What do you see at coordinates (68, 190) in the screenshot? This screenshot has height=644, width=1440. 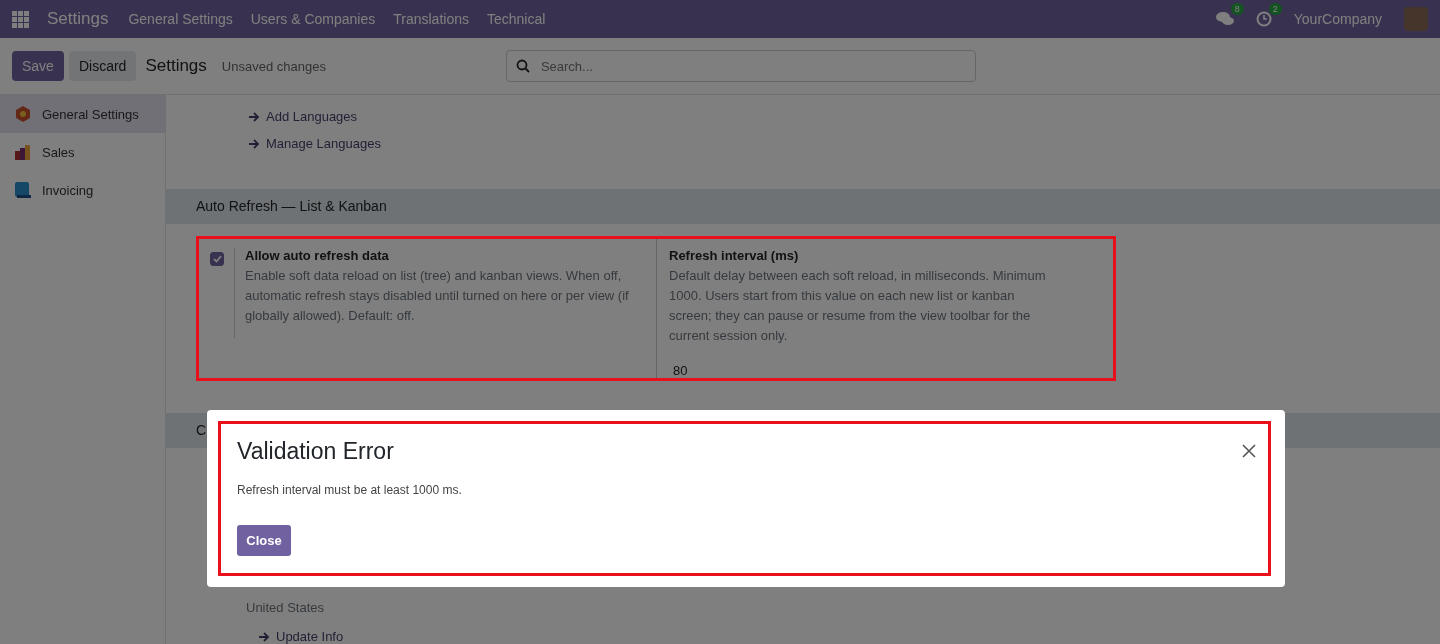 I see `sidebar-label: Invoicing` at bounding box center [68, 190].